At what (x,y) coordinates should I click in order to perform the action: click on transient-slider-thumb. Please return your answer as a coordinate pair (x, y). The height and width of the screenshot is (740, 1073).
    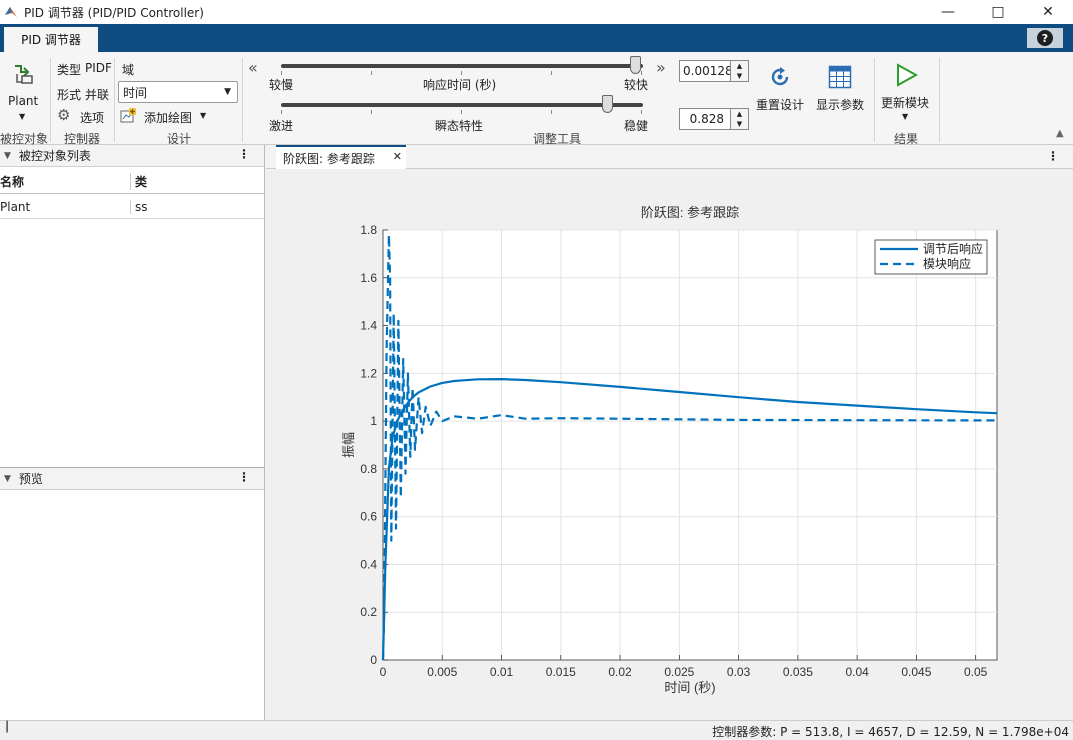
    Looking at the image, I should click on (607, 104).